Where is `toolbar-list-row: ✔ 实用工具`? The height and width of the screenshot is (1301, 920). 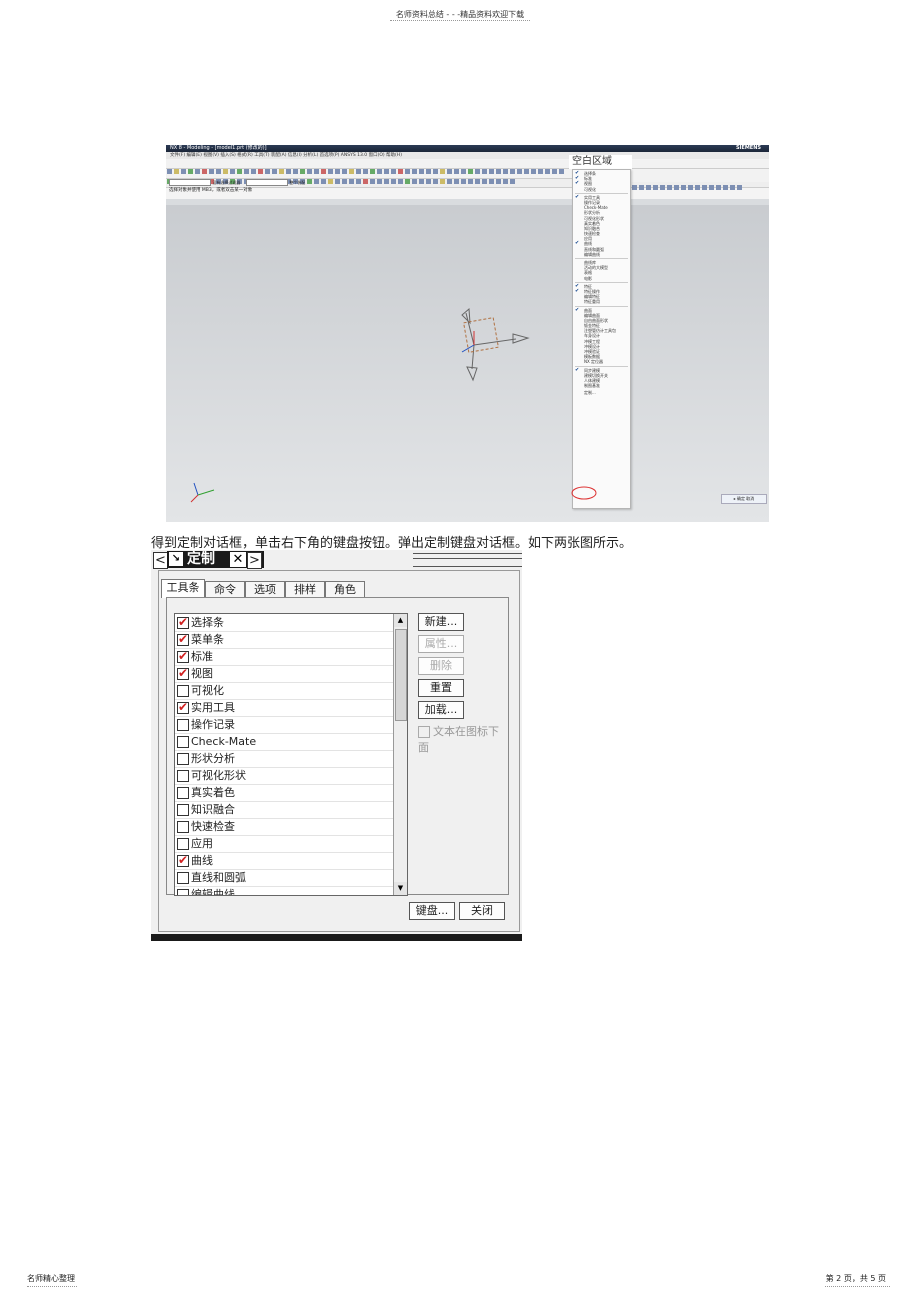
toolbar-list-row: ✔ 实用工具 is located at coordinates (284, 708).